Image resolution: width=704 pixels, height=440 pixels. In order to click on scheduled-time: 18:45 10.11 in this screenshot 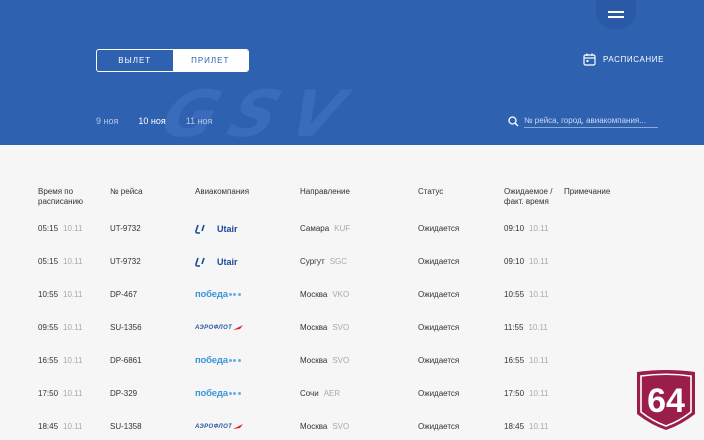, I will do `click(60, 425)`.